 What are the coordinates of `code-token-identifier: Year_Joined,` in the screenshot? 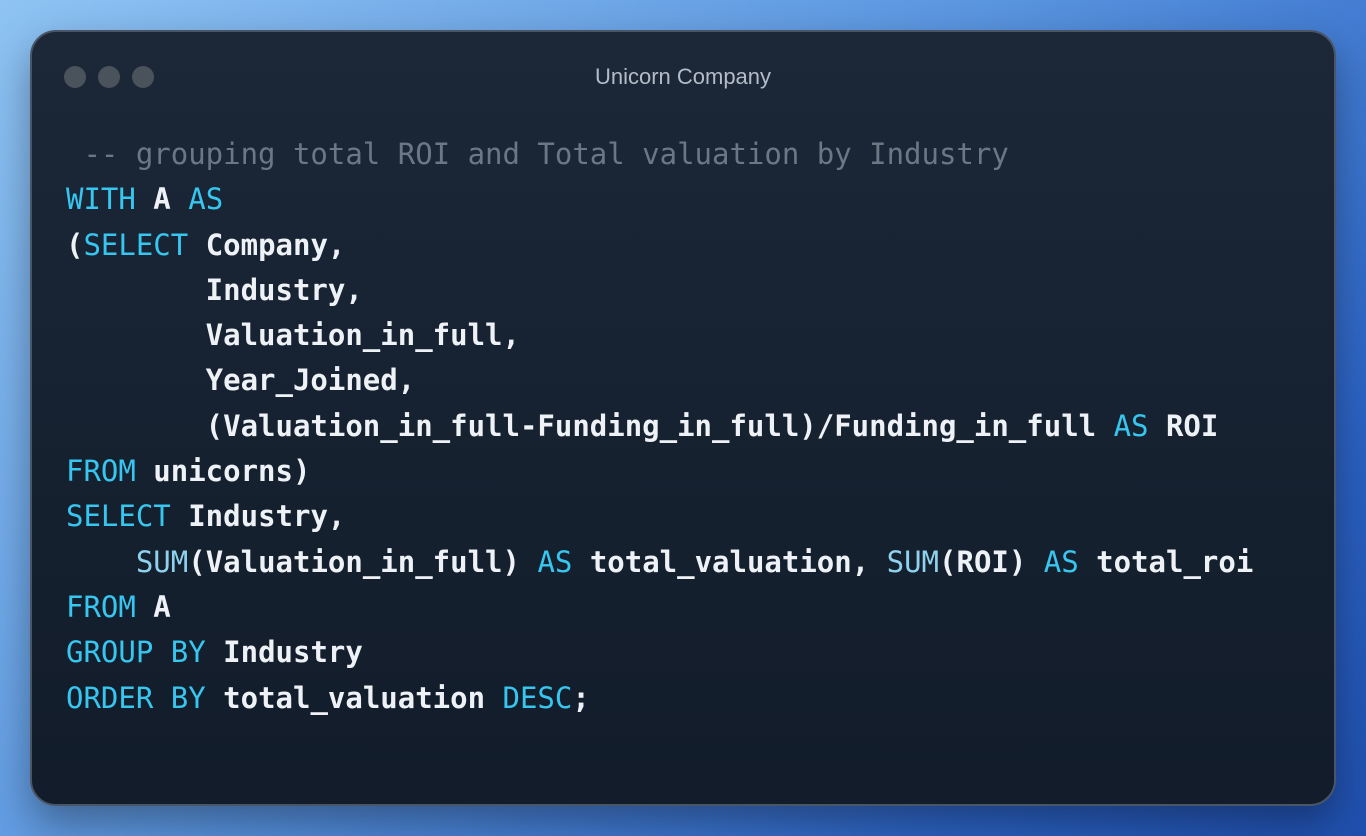 It's located at (241, 380).